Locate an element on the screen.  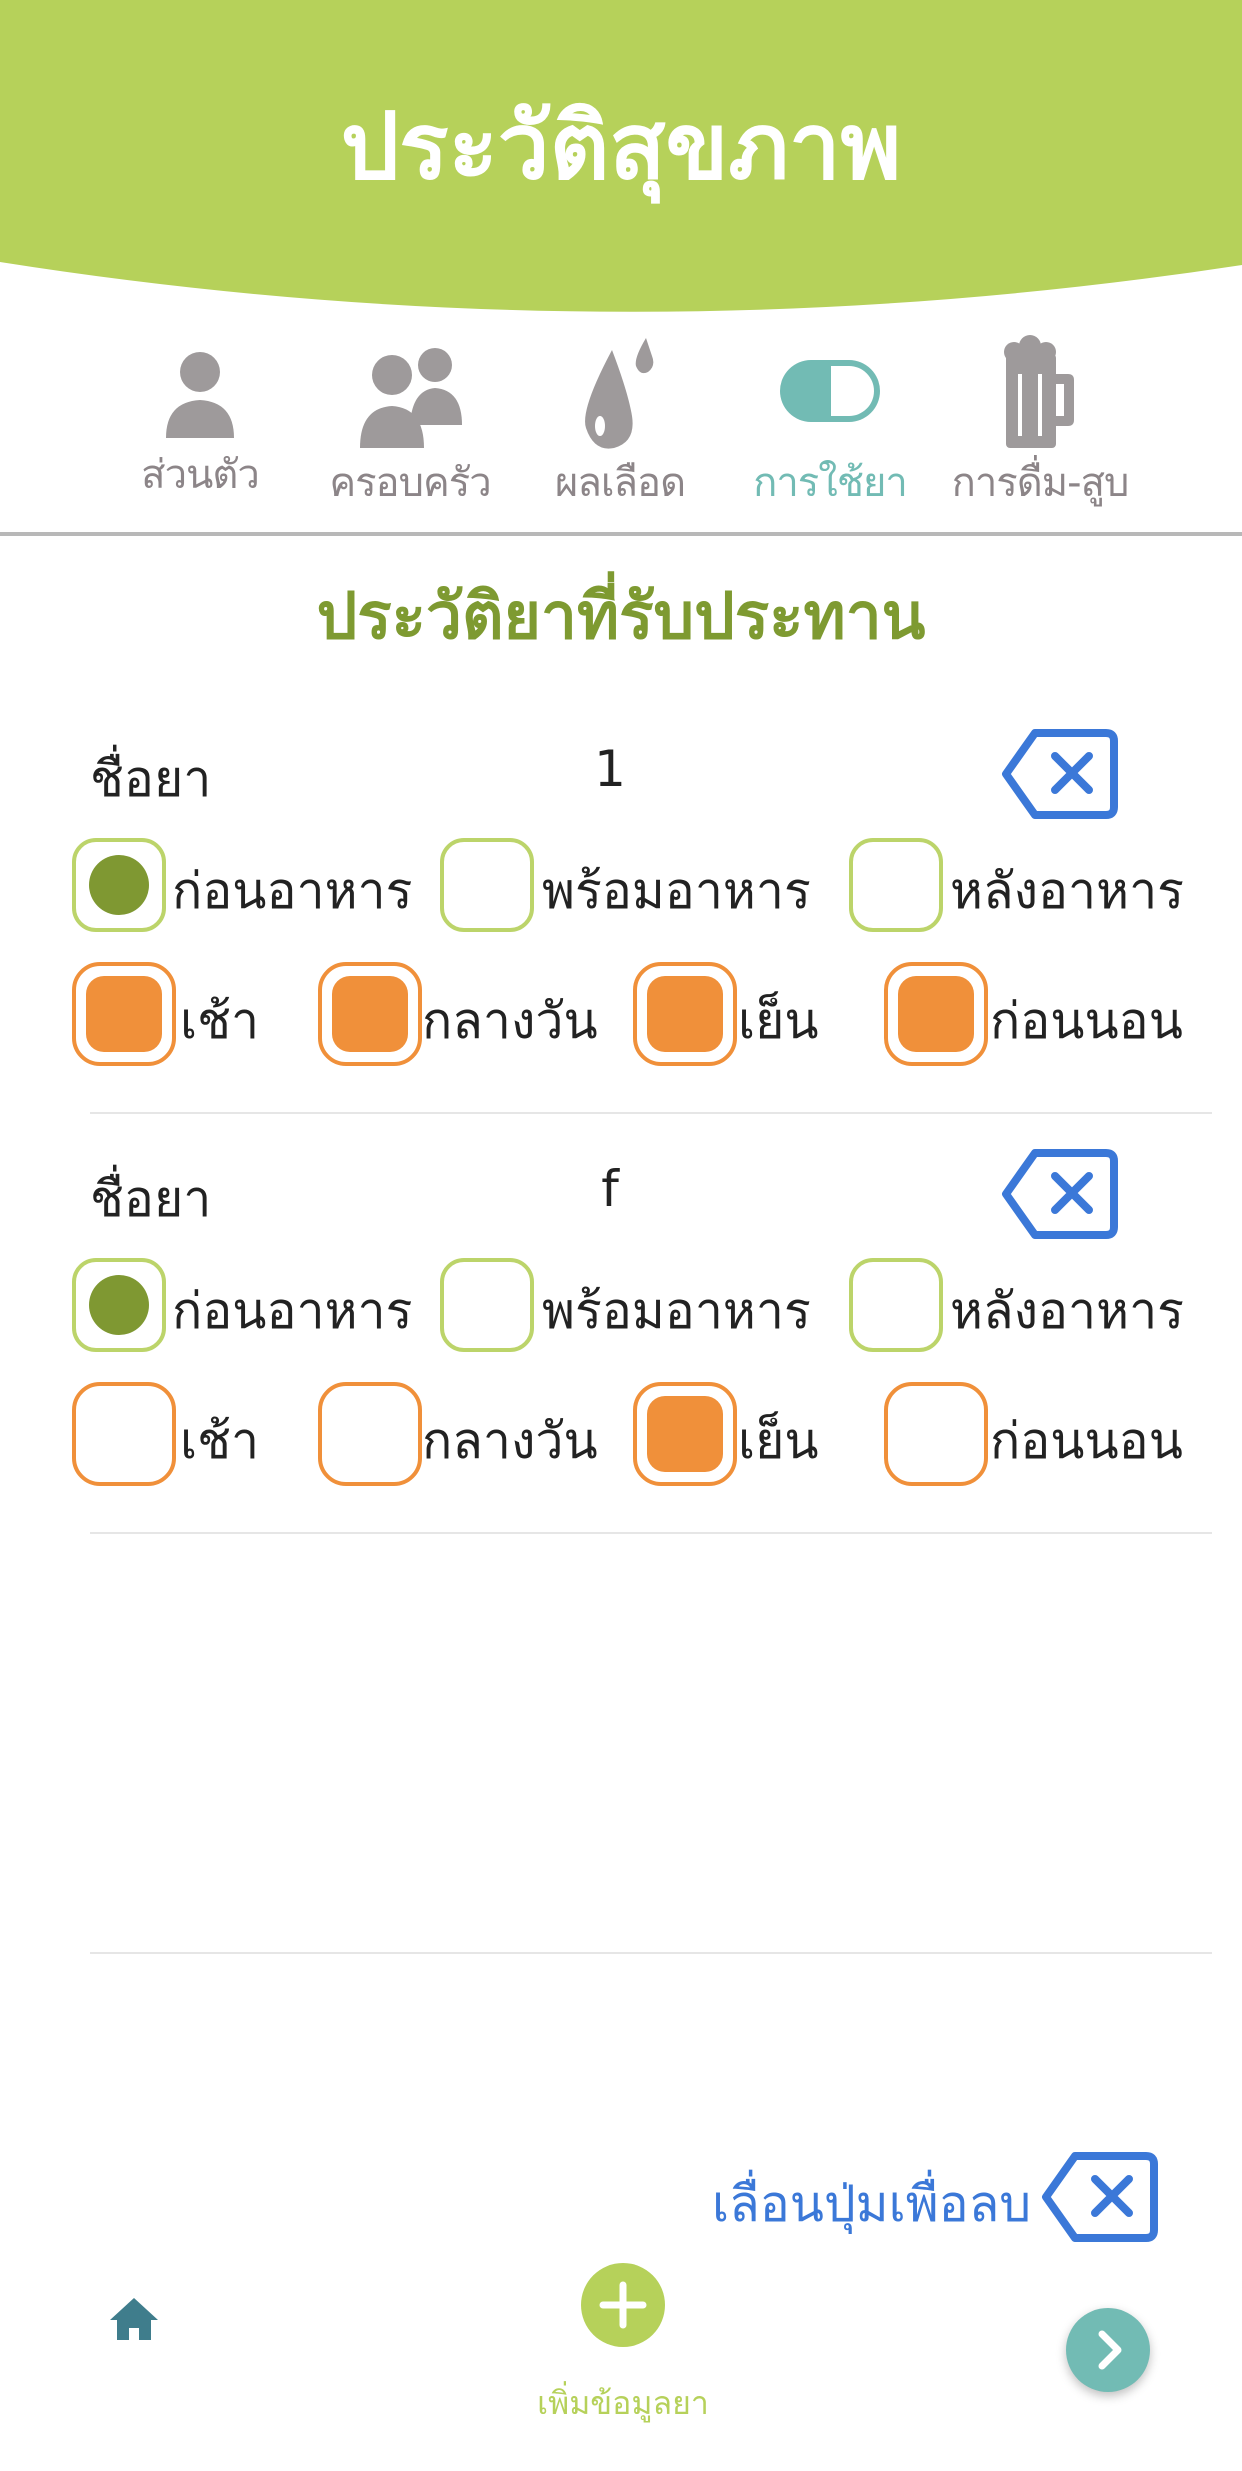
tab-medication: การใช้ยา is located at coordinates (830, 430).